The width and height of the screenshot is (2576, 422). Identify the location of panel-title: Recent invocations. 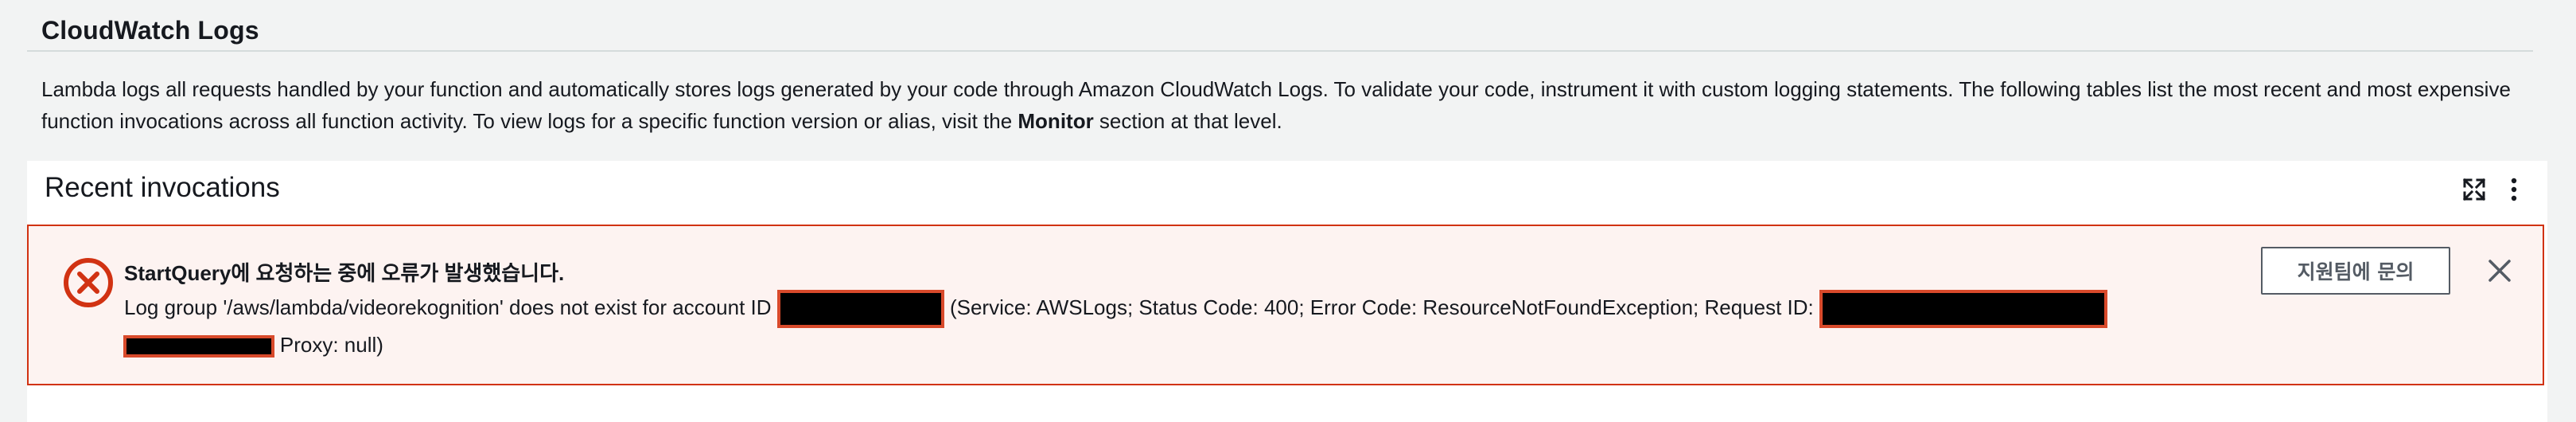
(163, 188).